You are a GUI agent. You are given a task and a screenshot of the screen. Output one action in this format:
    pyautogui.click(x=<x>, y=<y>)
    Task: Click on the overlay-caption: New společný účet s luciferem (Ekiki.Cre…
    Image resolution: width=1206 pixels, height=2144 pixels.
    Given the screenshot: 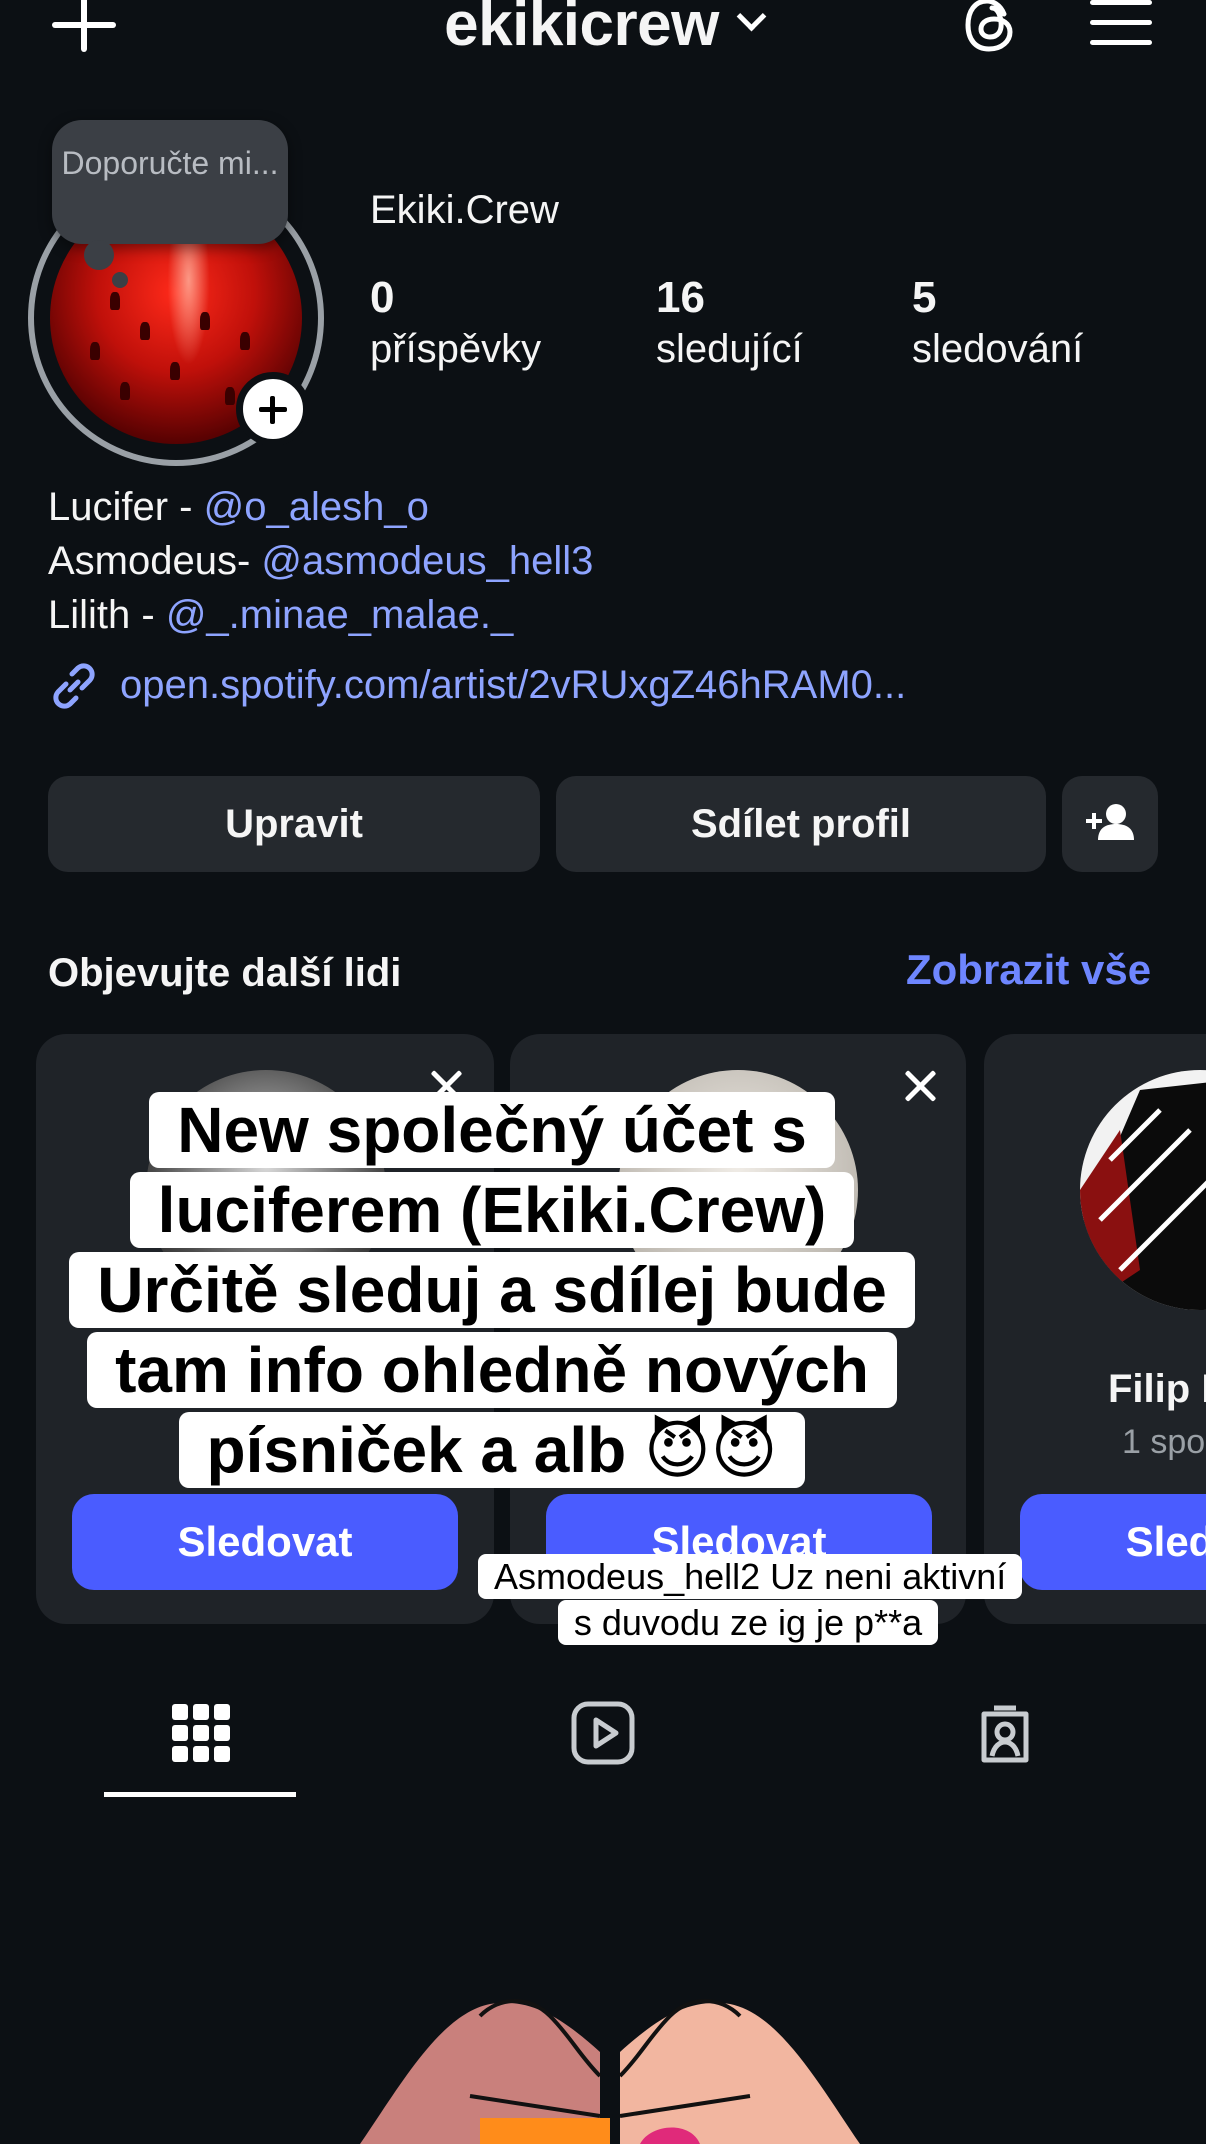 What is the action you would take?
    pyautogui.click(x=492, y=1290)
    